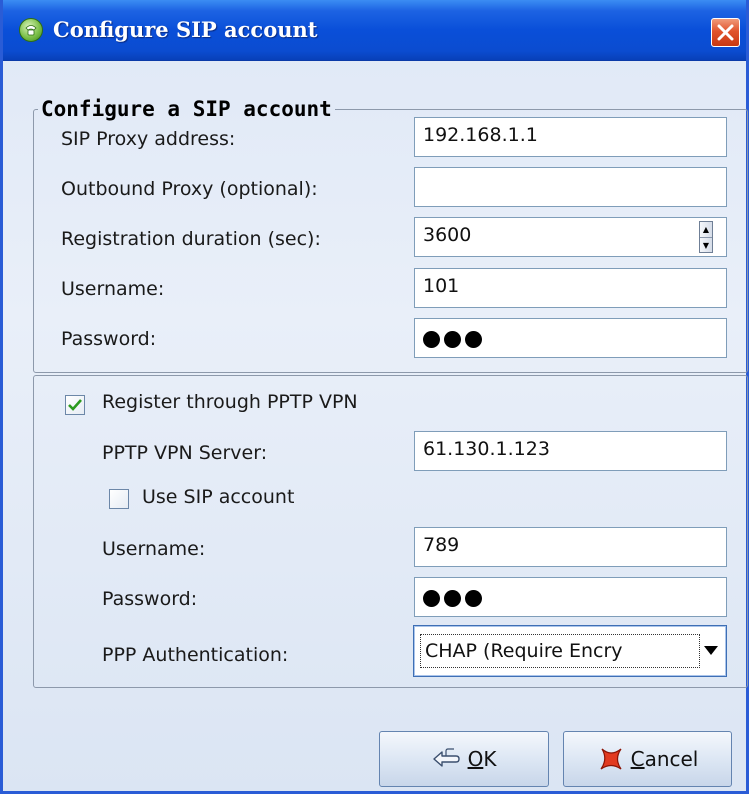  Describe the element at coordinates (109, 339) in the screenshot. I see `sip-password-label: Password:` at that location.